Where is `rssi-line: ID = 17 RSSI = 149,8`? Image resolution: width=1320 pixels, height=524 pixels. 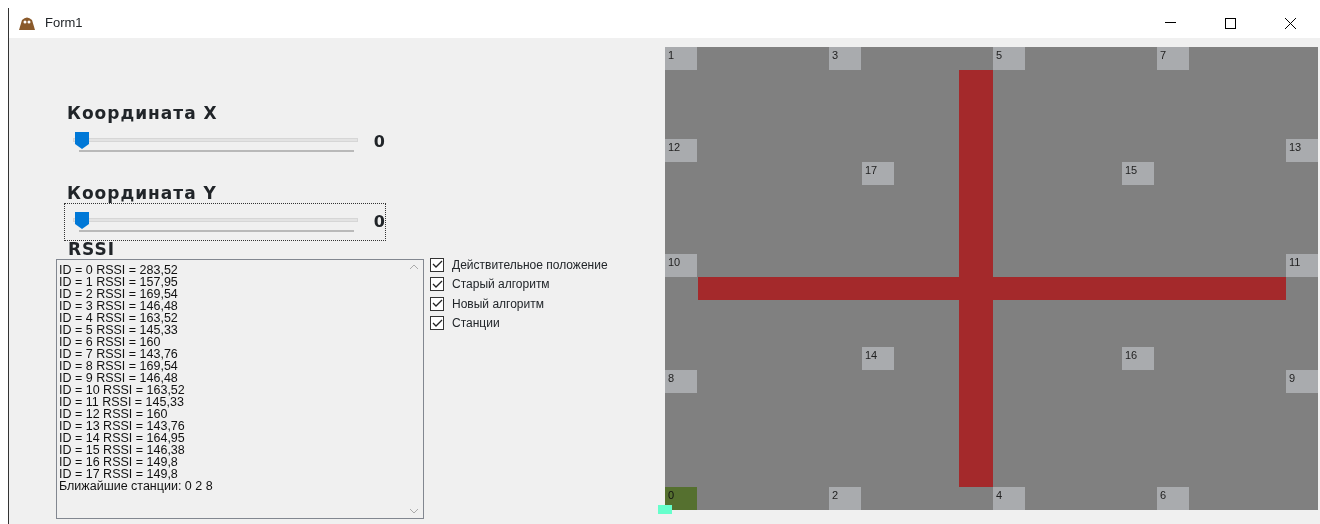
rssi-line: ID = 17 RSSI = 149,8 is located at coordinates (118, 474).